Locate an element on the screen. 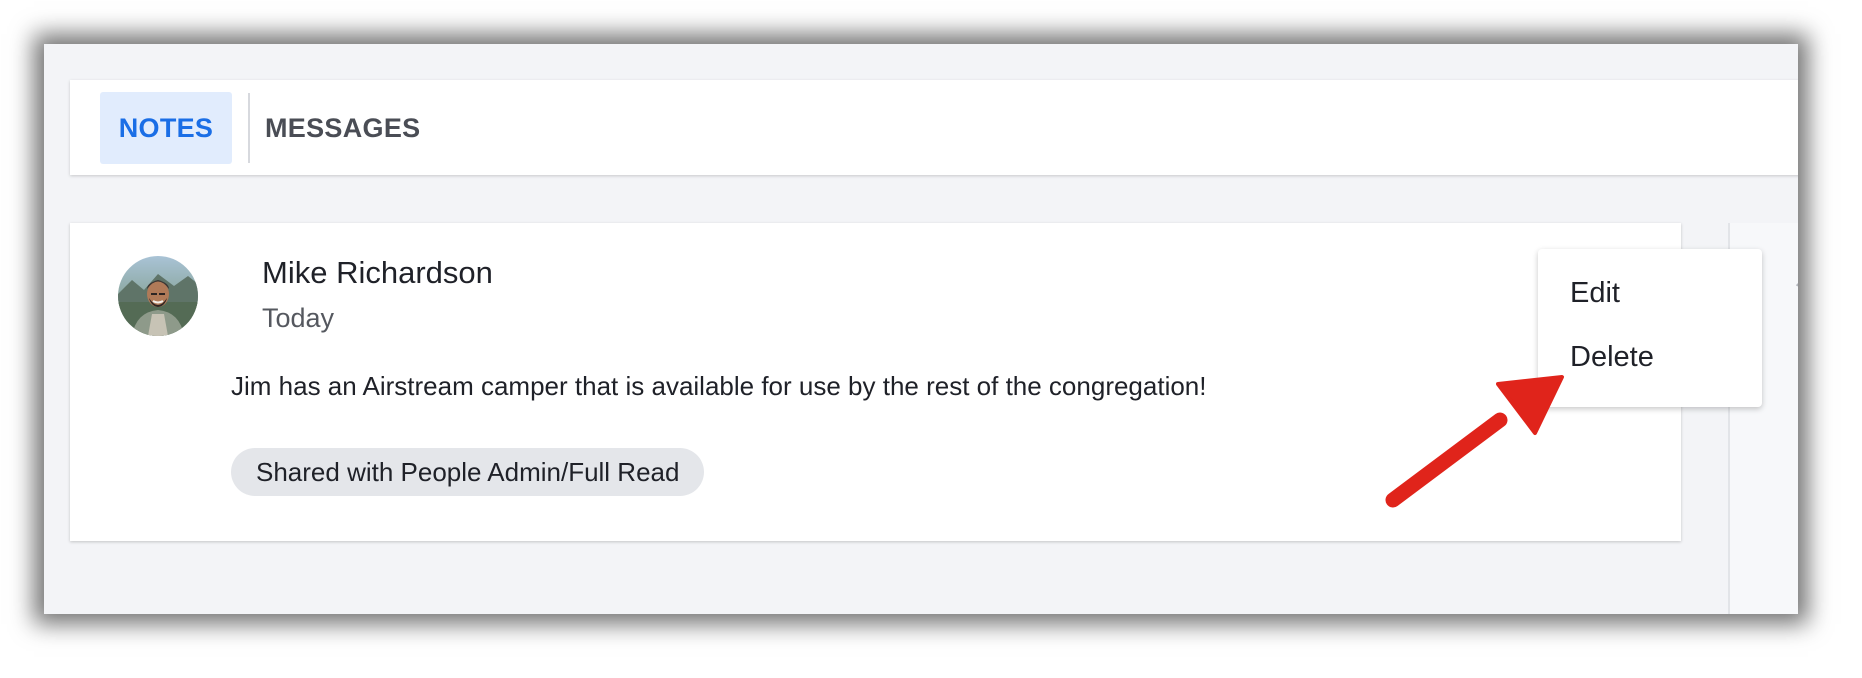  avatar-image is located at coordinates (158, 296).